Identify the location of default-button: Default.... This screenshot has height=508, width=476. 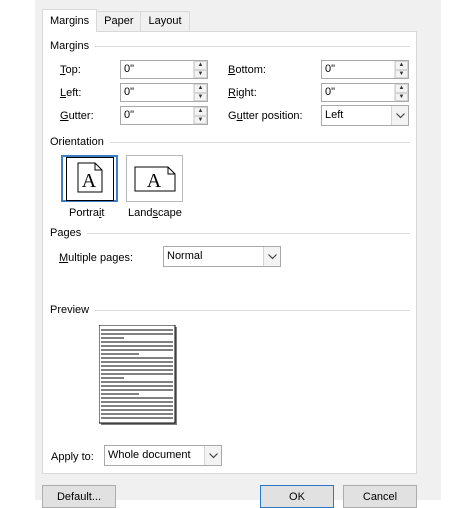
(79, 496).